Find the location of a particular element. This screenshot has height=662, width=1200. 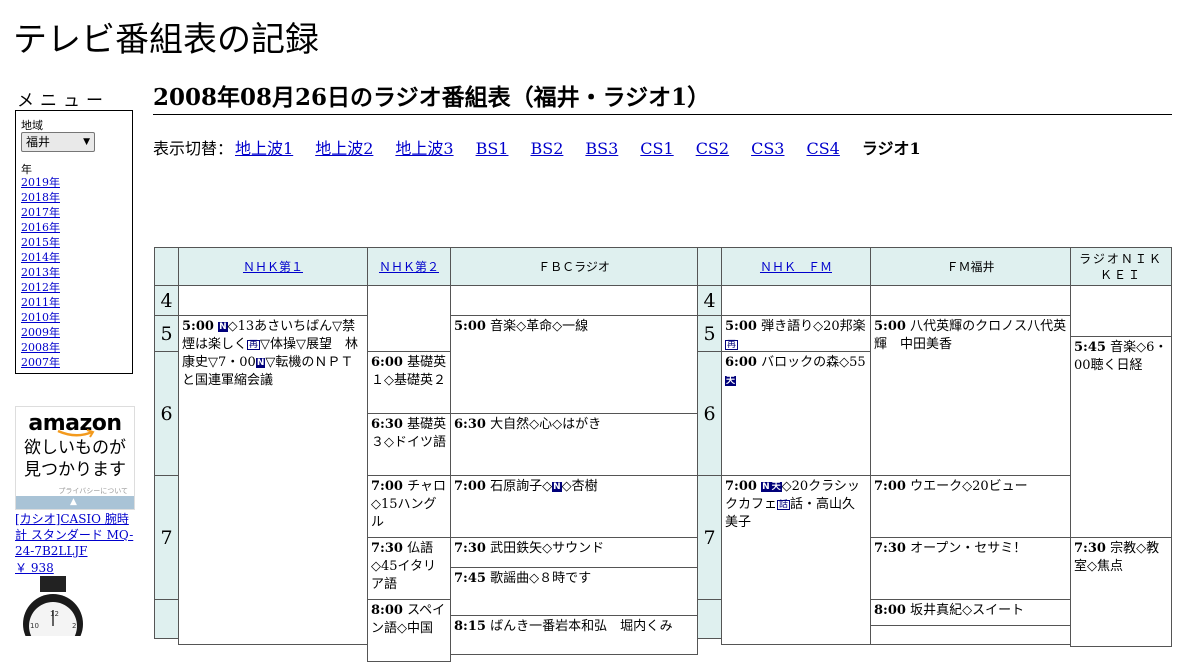

hour-7-mid: 7 is located at coordinates (709, 537).